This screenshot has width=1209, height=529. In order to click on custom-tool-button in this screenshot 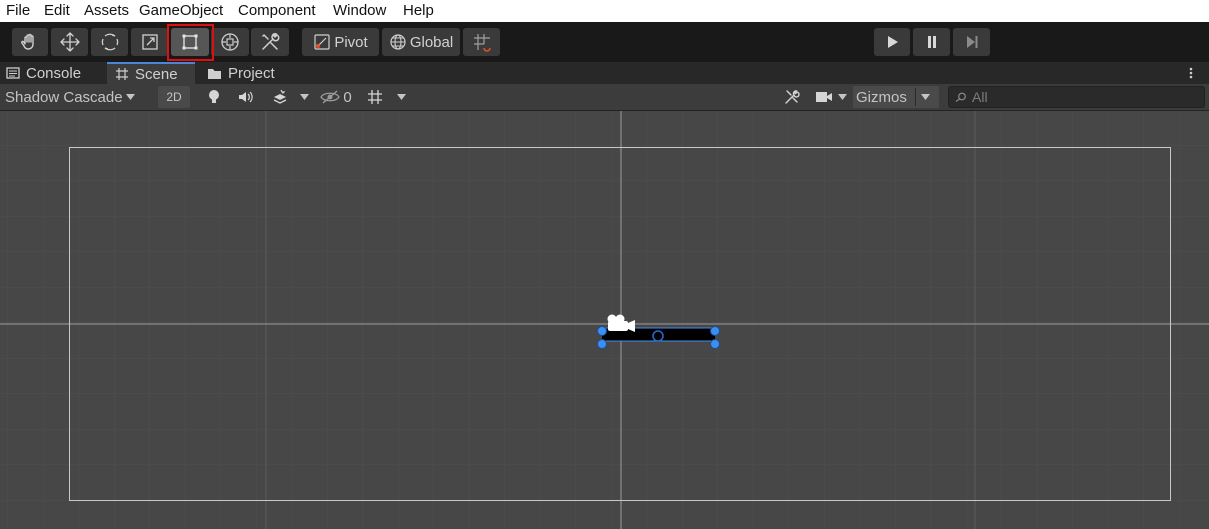, I will do `click(270, 42)`.